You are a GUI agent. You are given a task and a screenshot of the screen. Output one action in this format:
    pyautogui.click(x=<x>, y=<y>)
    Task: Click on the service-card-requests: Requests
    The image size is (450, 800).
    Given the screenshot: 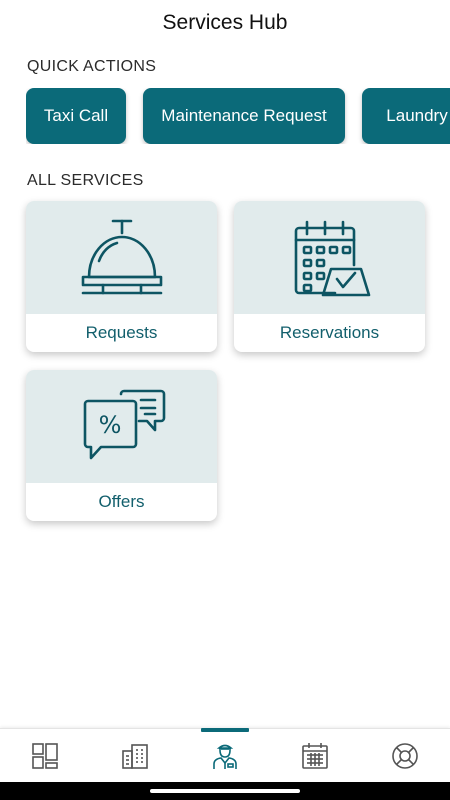 What is the action you would take?
    pyautogui.click(x=121, y=276)
    